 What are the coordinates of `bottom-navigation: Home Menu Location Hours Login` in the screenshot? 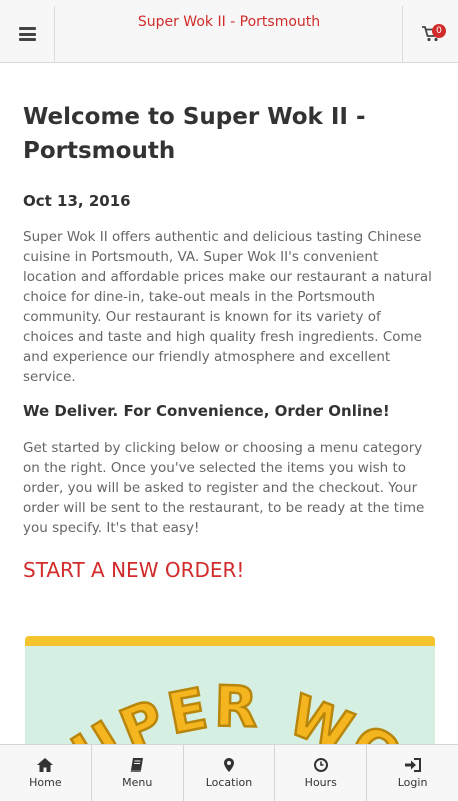 It's located at (229, 772).